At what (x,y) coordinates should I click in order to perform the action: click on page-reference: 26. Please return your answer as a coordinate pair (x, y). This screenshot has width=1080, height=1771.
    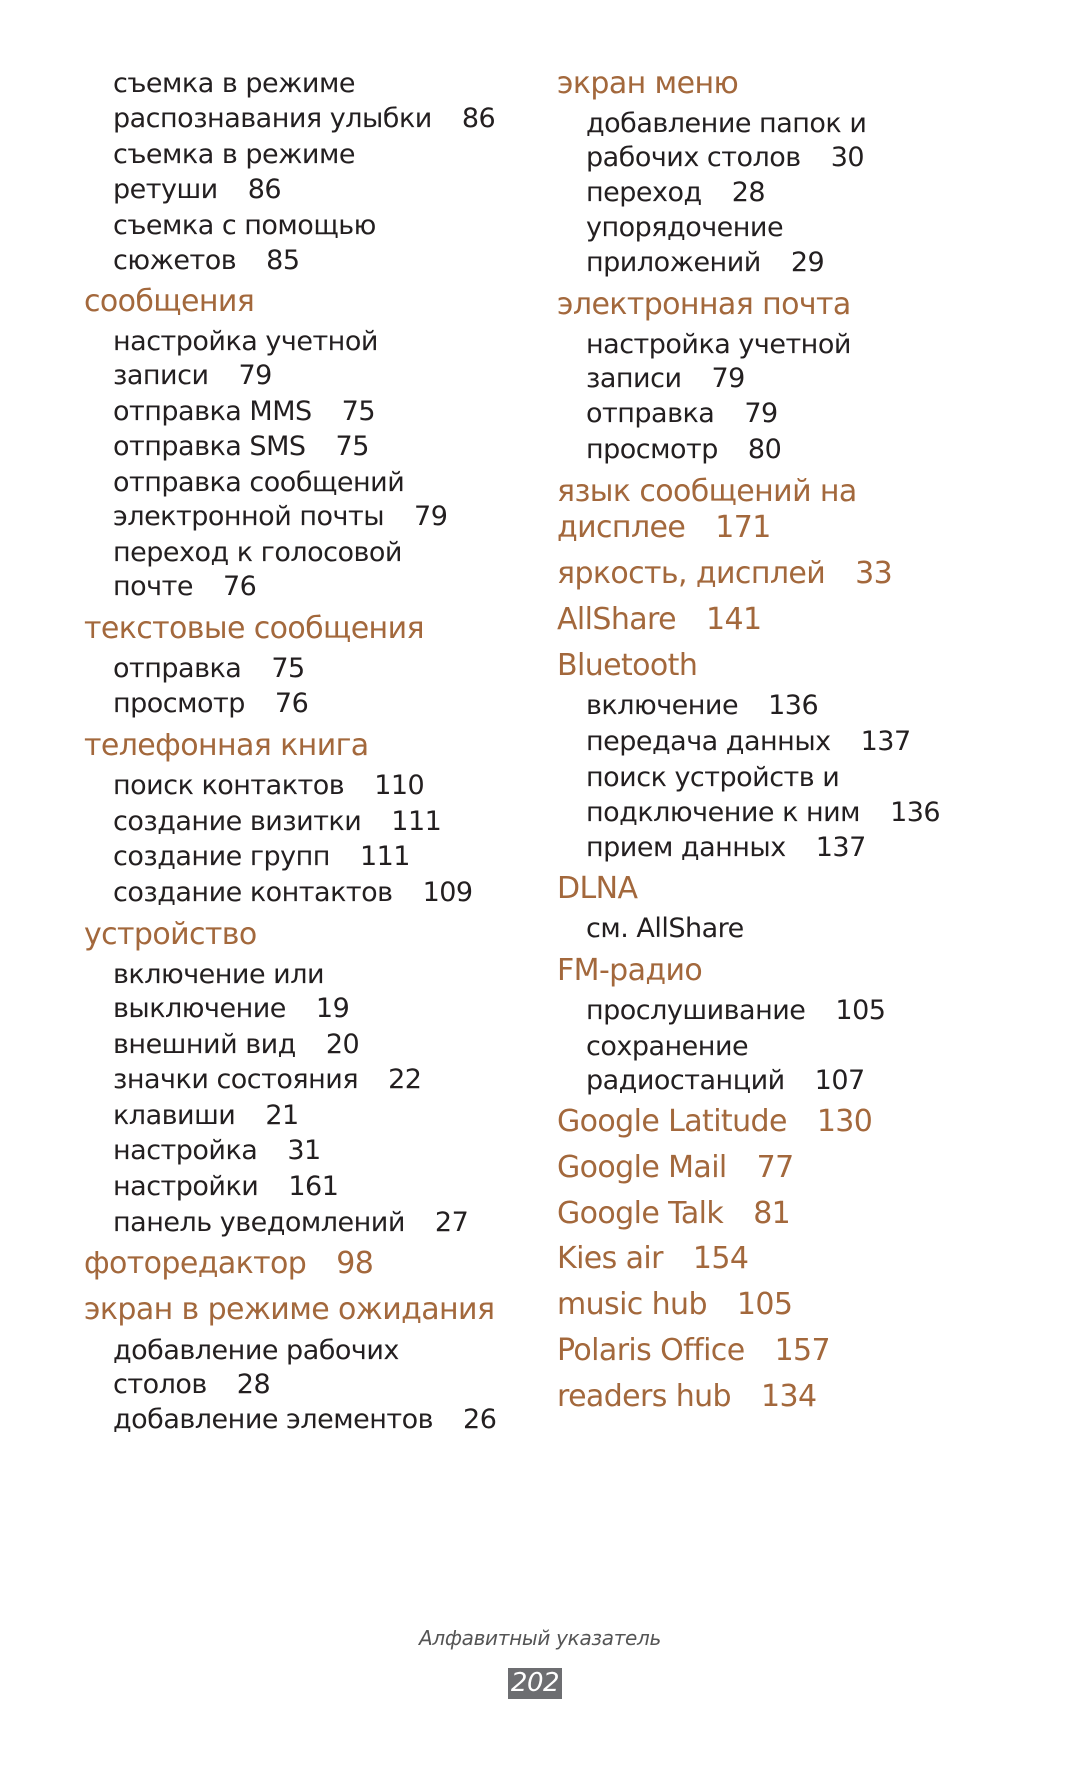
    Looking at the image, I should click on (480, 1419).